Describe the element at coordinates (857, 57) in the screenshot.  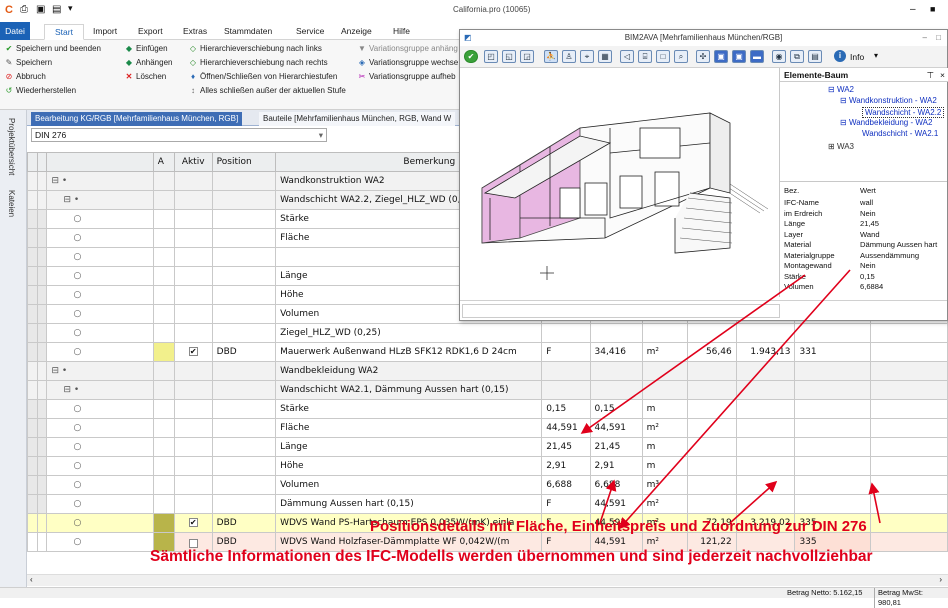
I see `info-button: Info` at that location.